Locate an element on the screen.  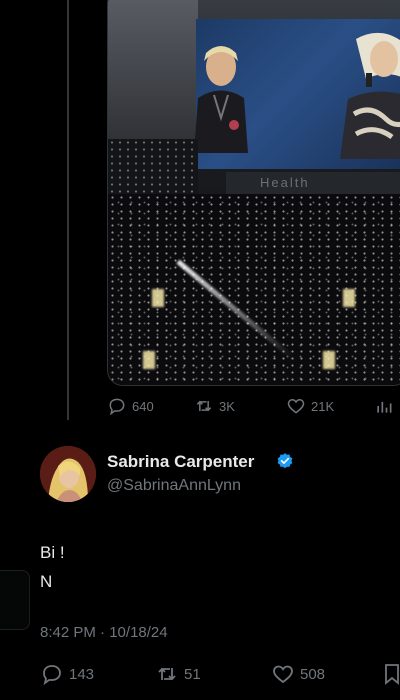
views-icon is located at coordinates (384, 407).